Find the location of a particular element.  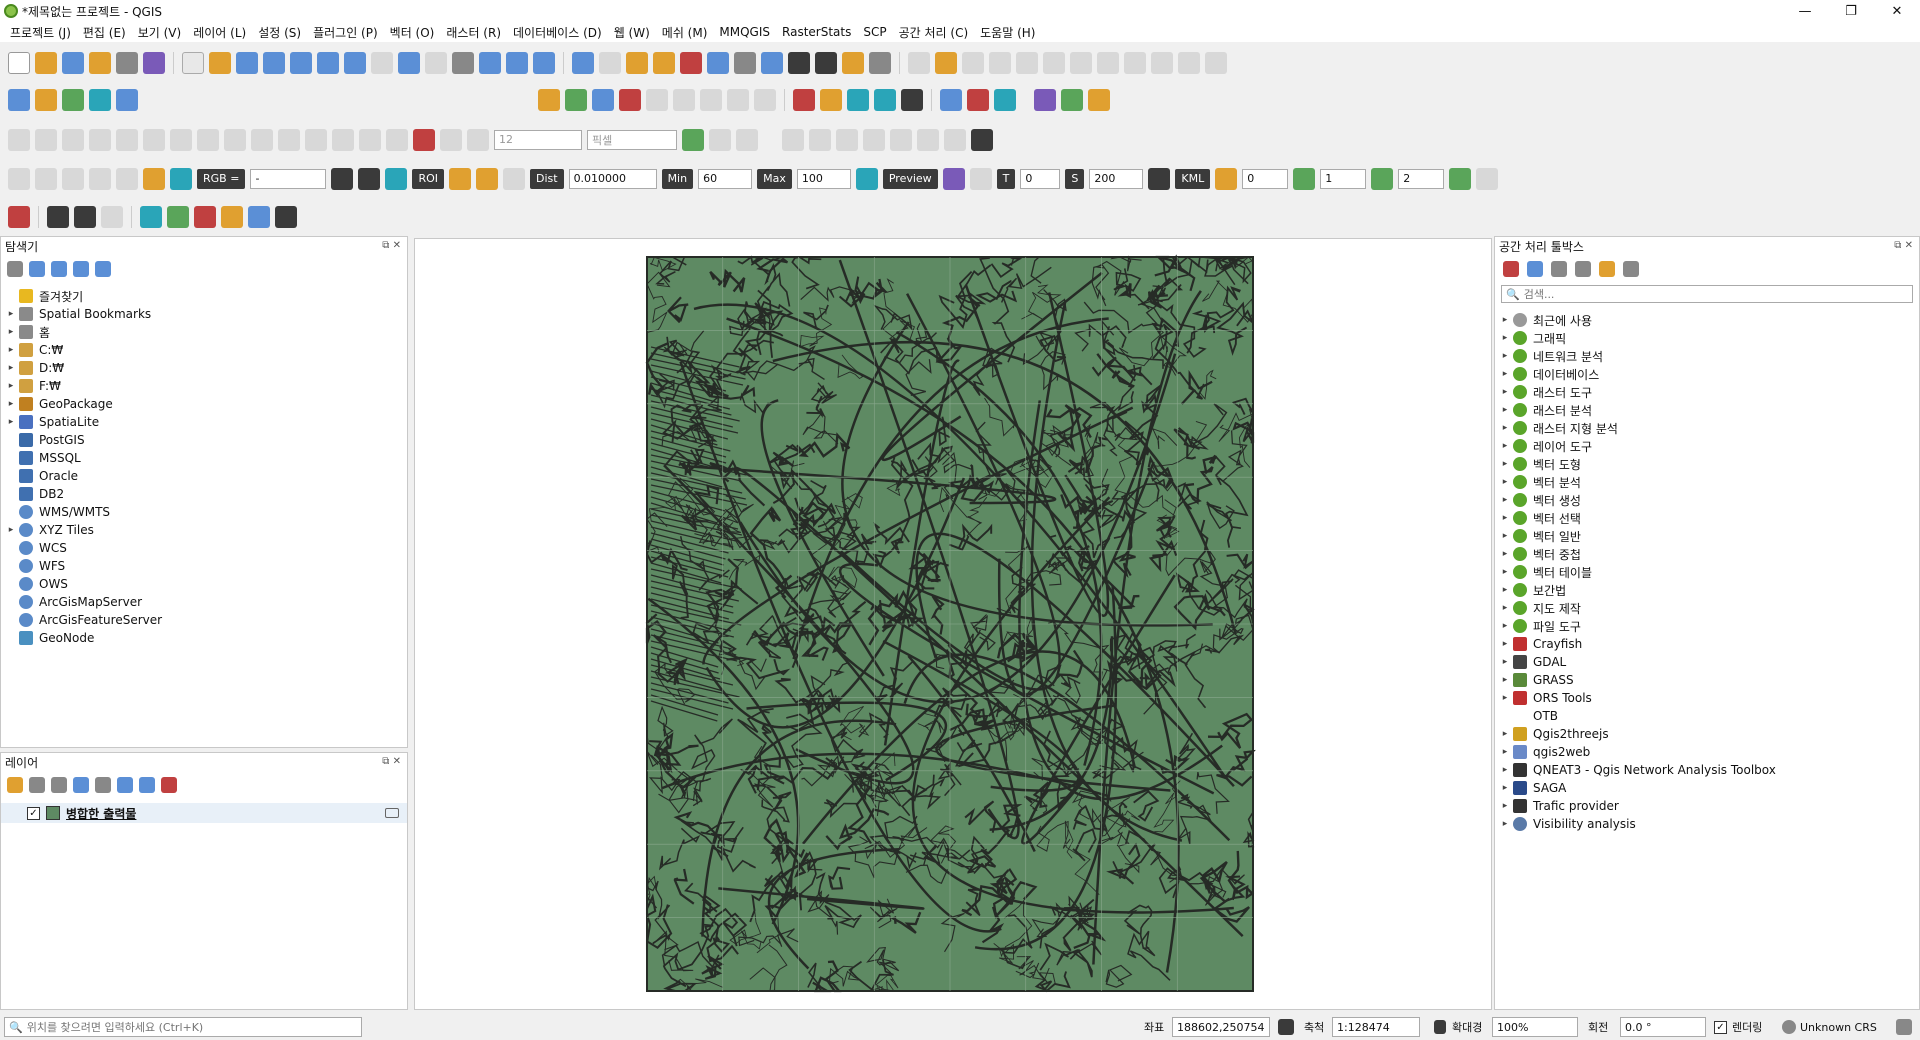

manage-visibility-icon is located at coordinates (59, 785).